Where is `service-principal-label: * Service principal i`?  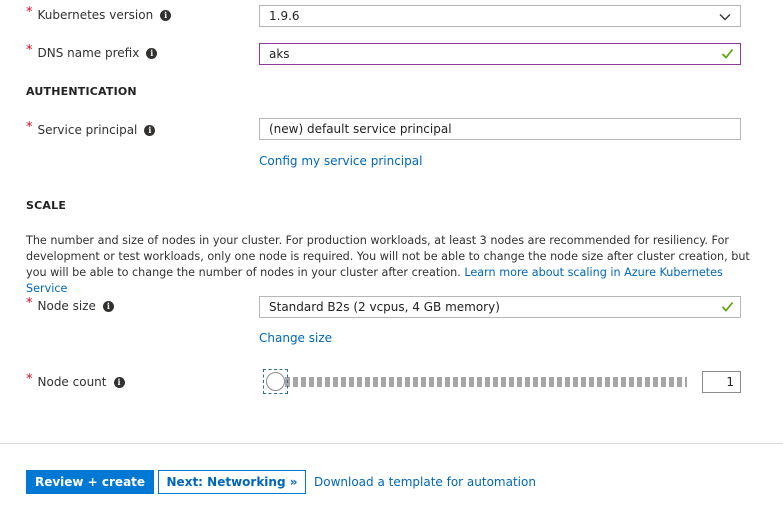 service-principal-label: * Service principal i is located at coordinates (91, 129).